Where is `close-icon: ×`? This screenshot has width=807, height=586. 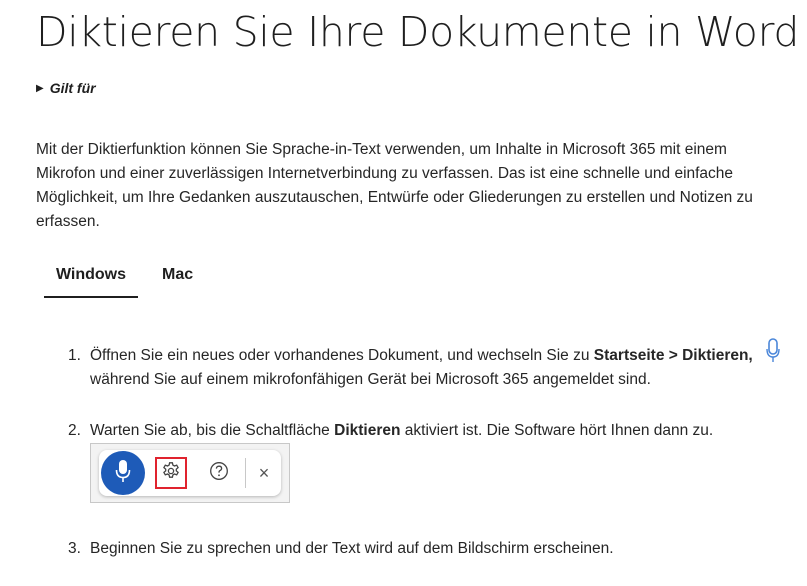
close-icon: × is located at coordinates (264, 472).